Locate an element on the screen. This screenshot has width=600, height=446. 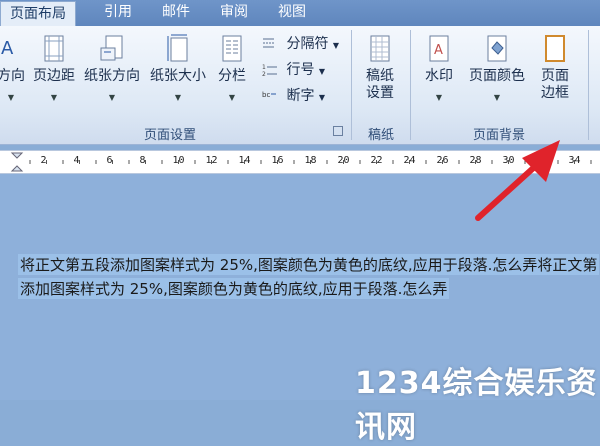
margins-button: 页边距 ▼ is located at coordinates (54, 70).